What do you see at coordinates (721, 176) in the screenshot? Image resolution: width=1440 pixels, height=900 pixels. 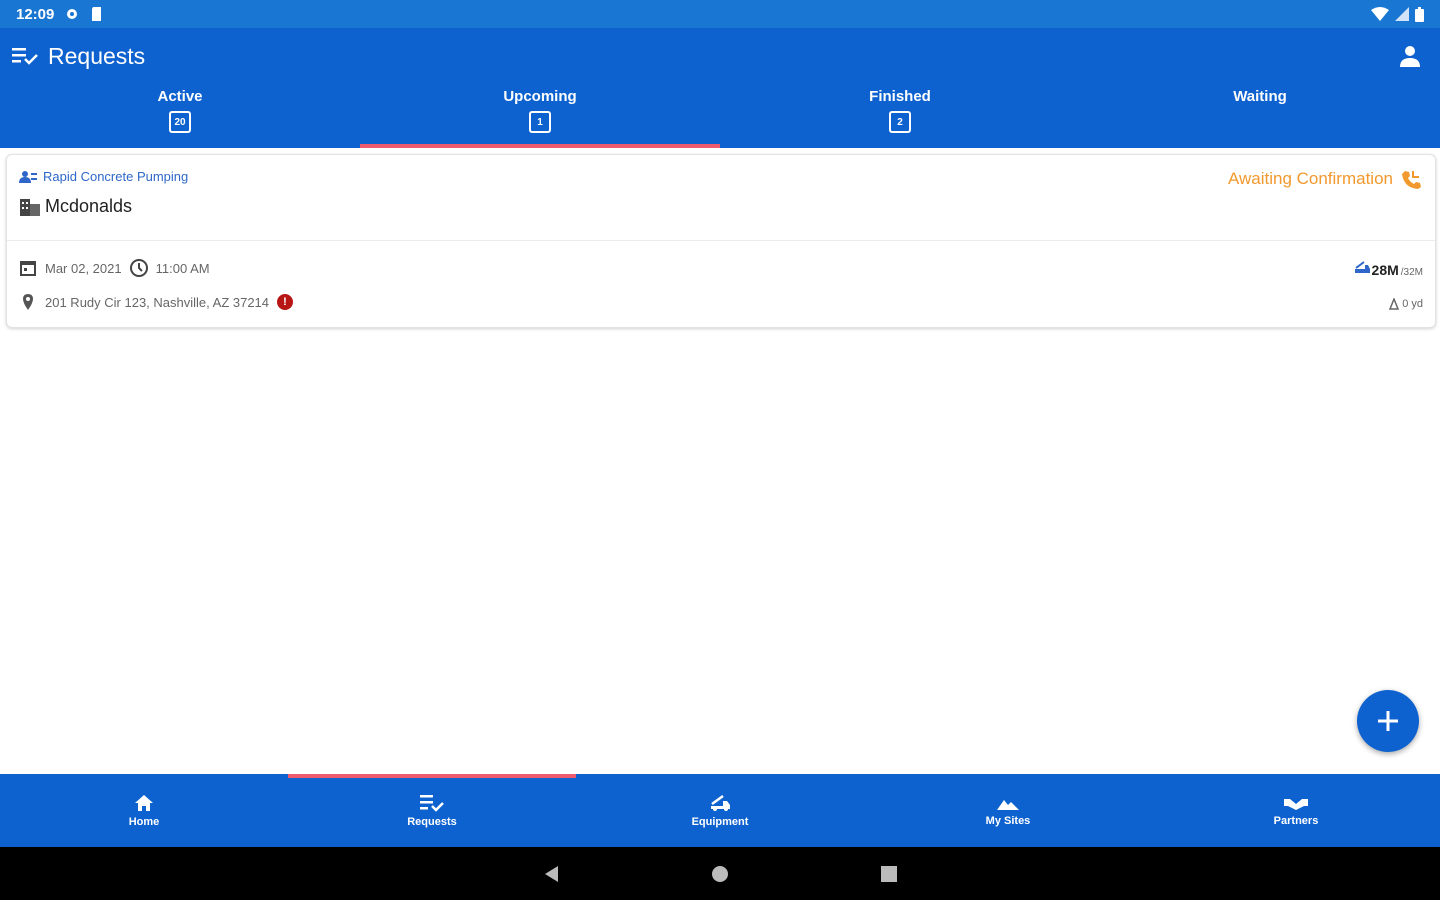 I see `company-row: Rapid Concrete Pumping` at bounding box center [721, 176].